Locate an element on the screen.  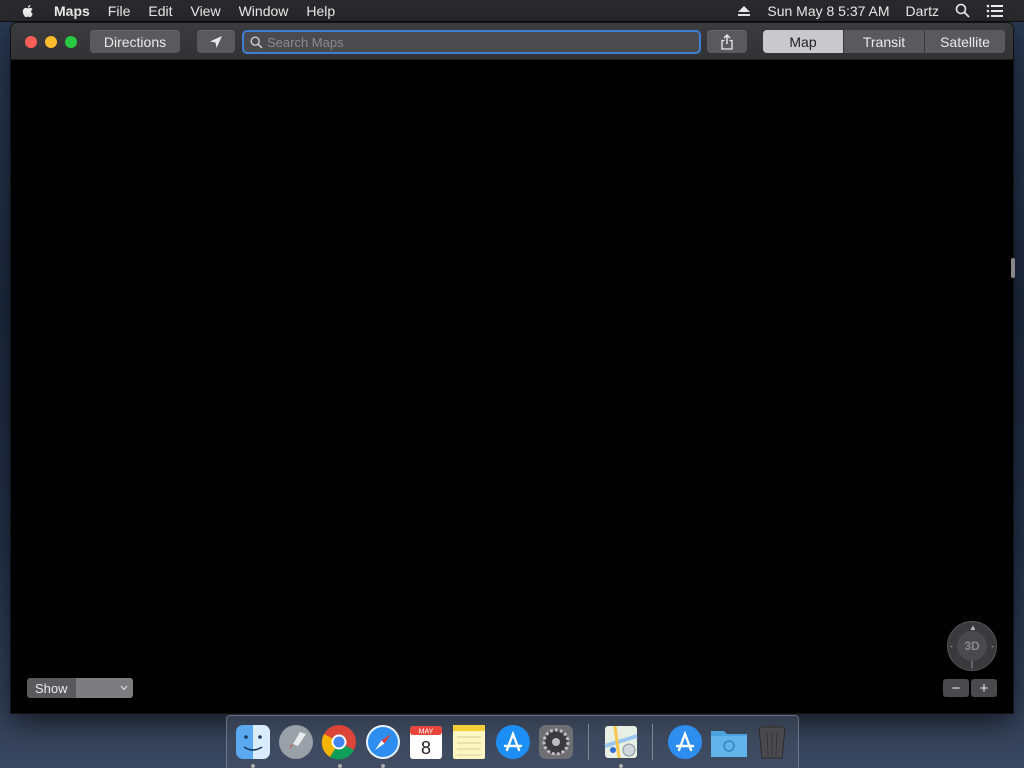
dock: MAY 8 is located at coordinates (512, 741).